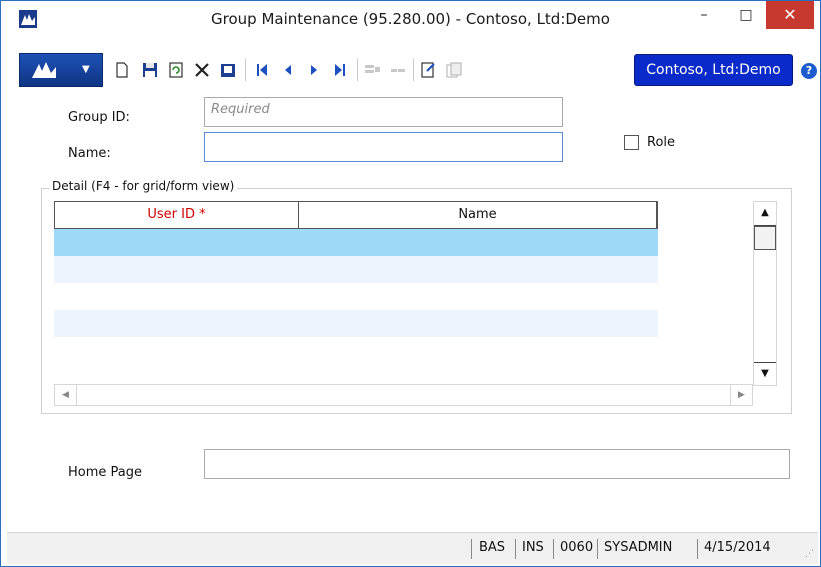 The image size is (821, 567). I want to click on group-id-input: Required, so click(383, 112).